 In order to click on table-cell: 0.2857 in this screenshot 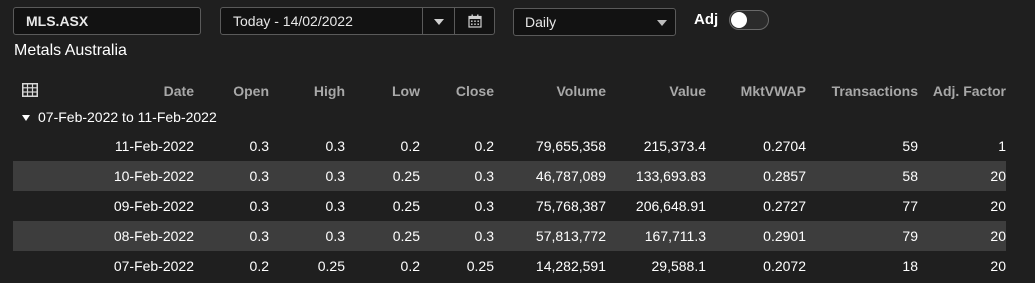, I will do `click(784, 176)`.